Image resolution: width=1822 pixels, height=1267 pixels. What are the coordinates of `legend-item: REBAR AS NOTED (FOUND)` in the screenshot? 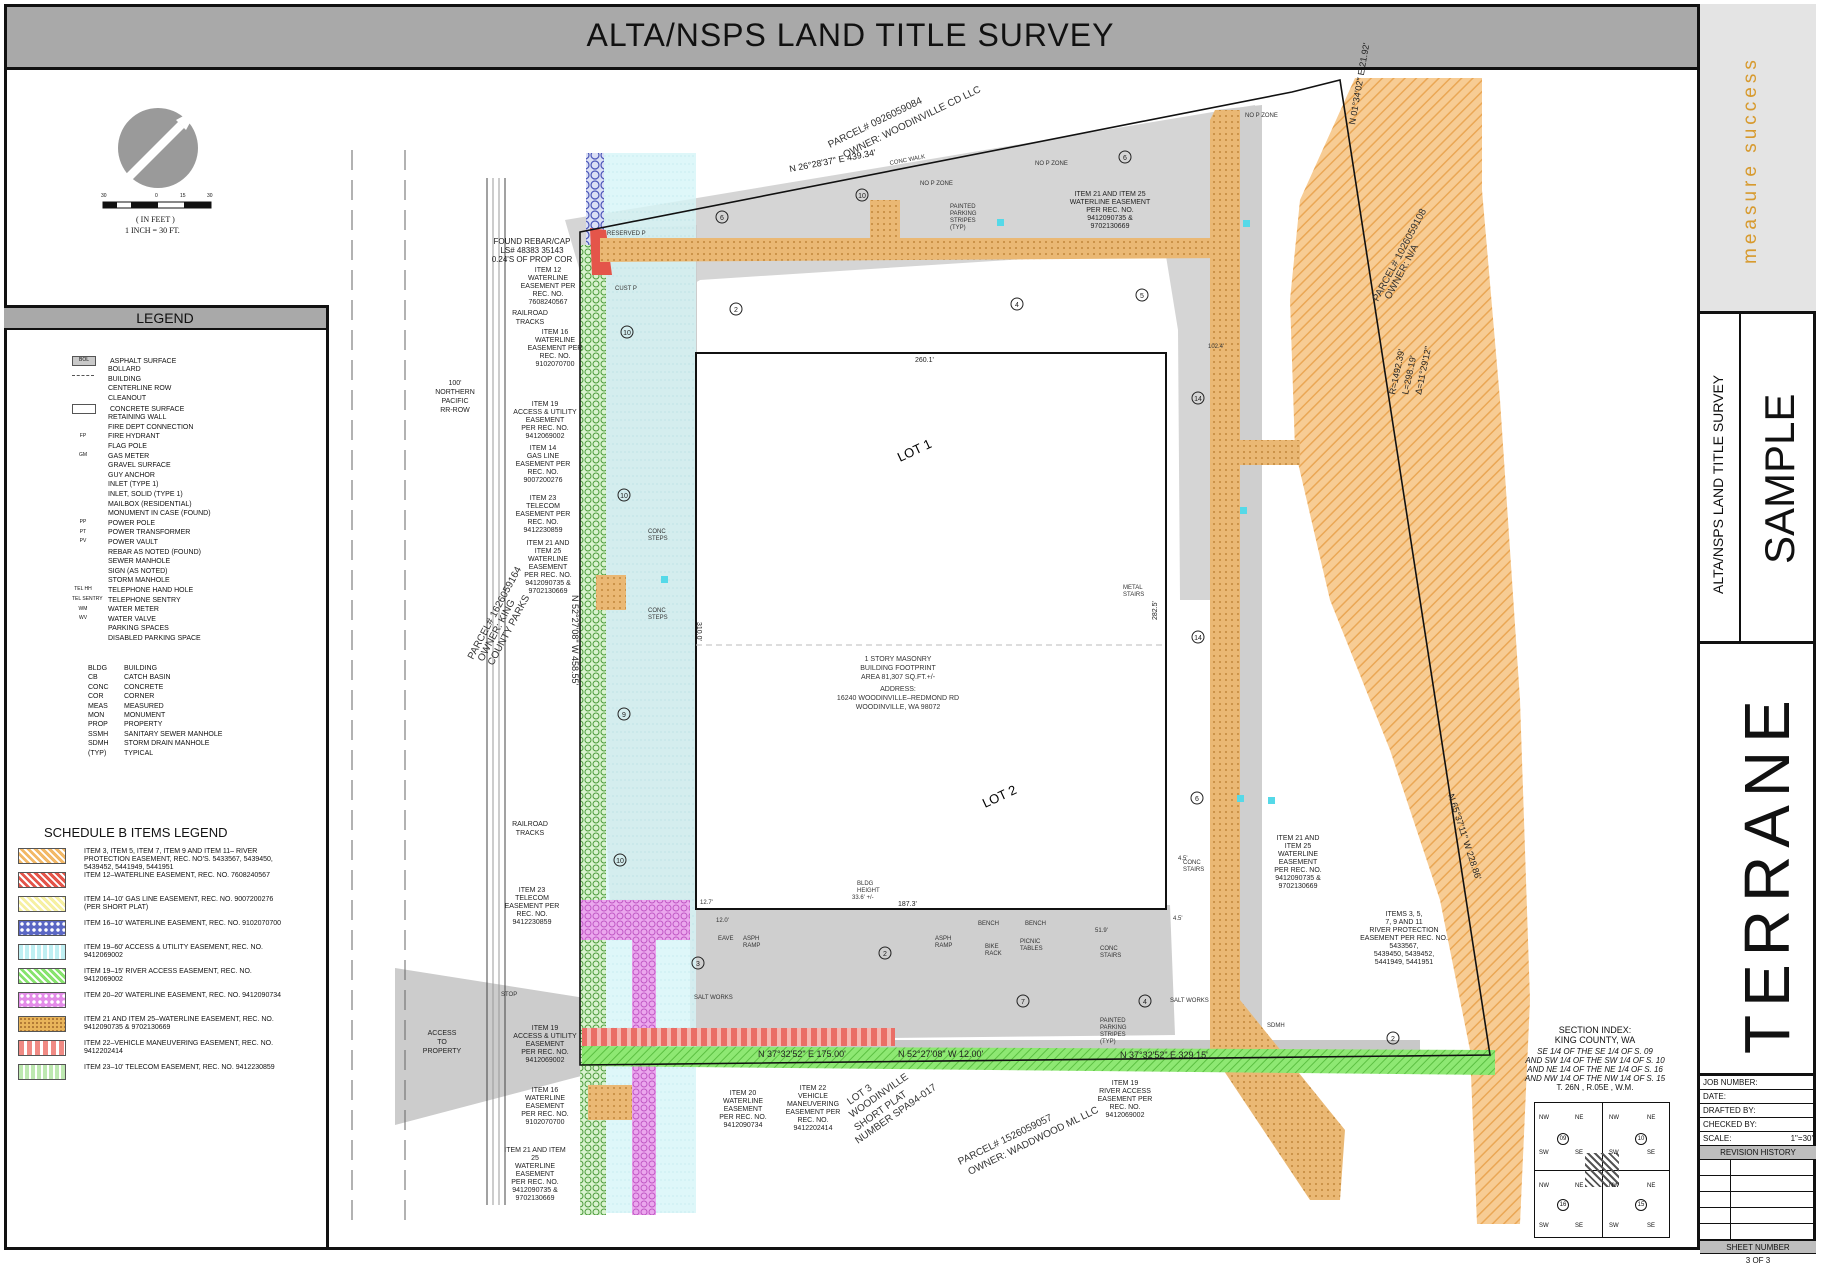 It's located at (136, 552).